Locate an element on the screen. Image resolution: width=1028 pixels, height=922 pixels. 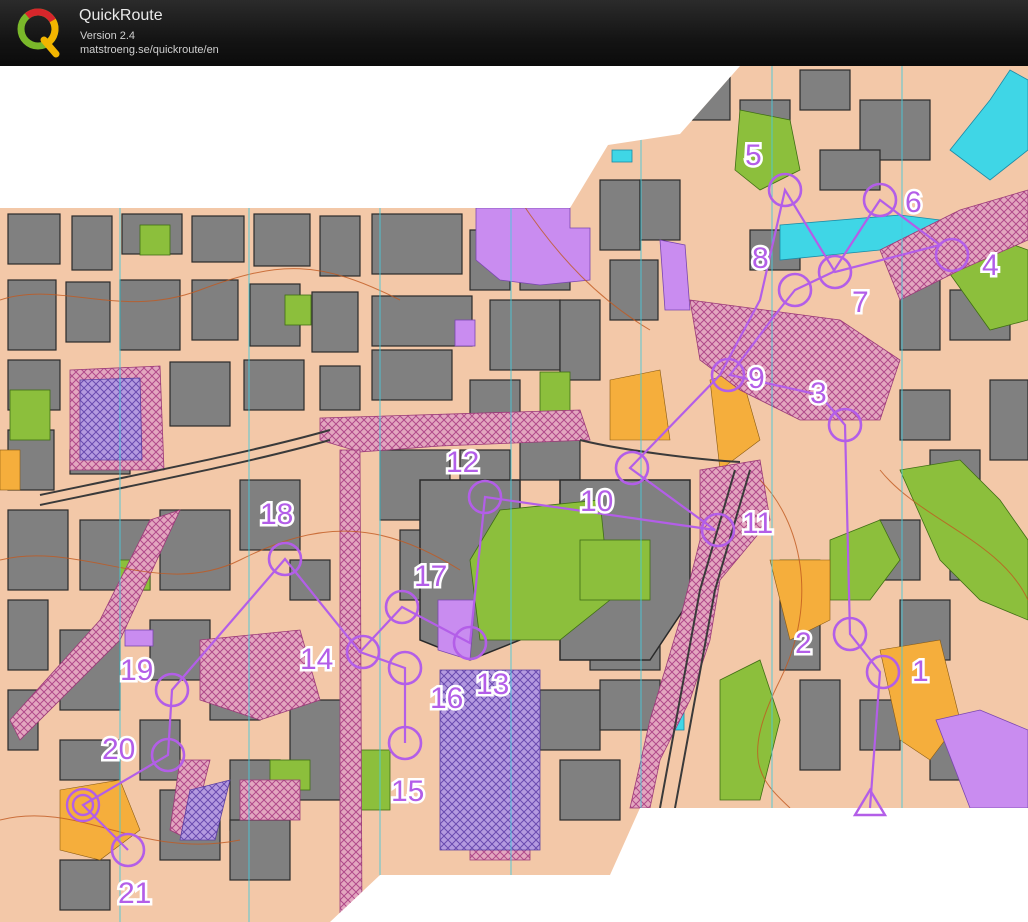
control-number: 18 is located at coordinates (276, 514).